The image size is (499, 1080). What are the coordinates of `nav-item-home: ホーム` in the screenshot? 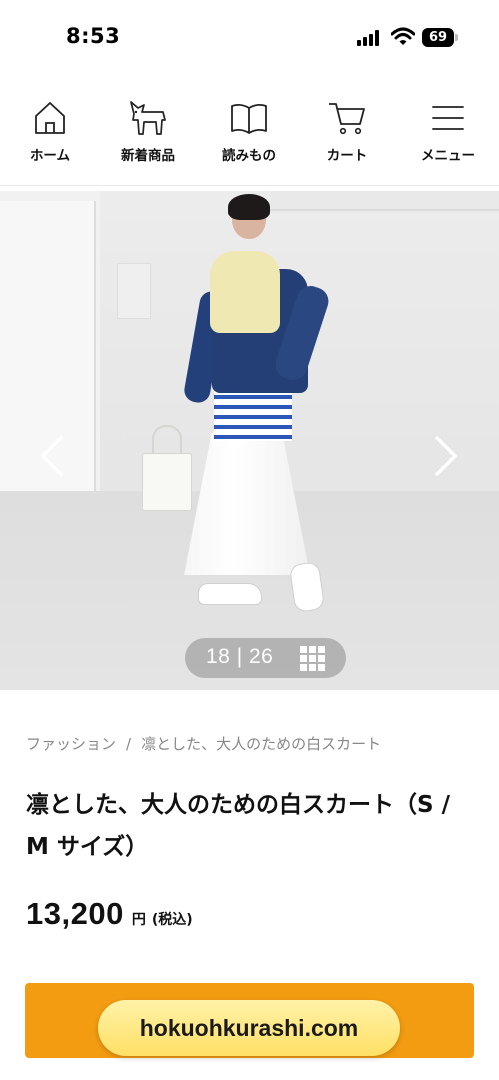 It's located at (50, 138).